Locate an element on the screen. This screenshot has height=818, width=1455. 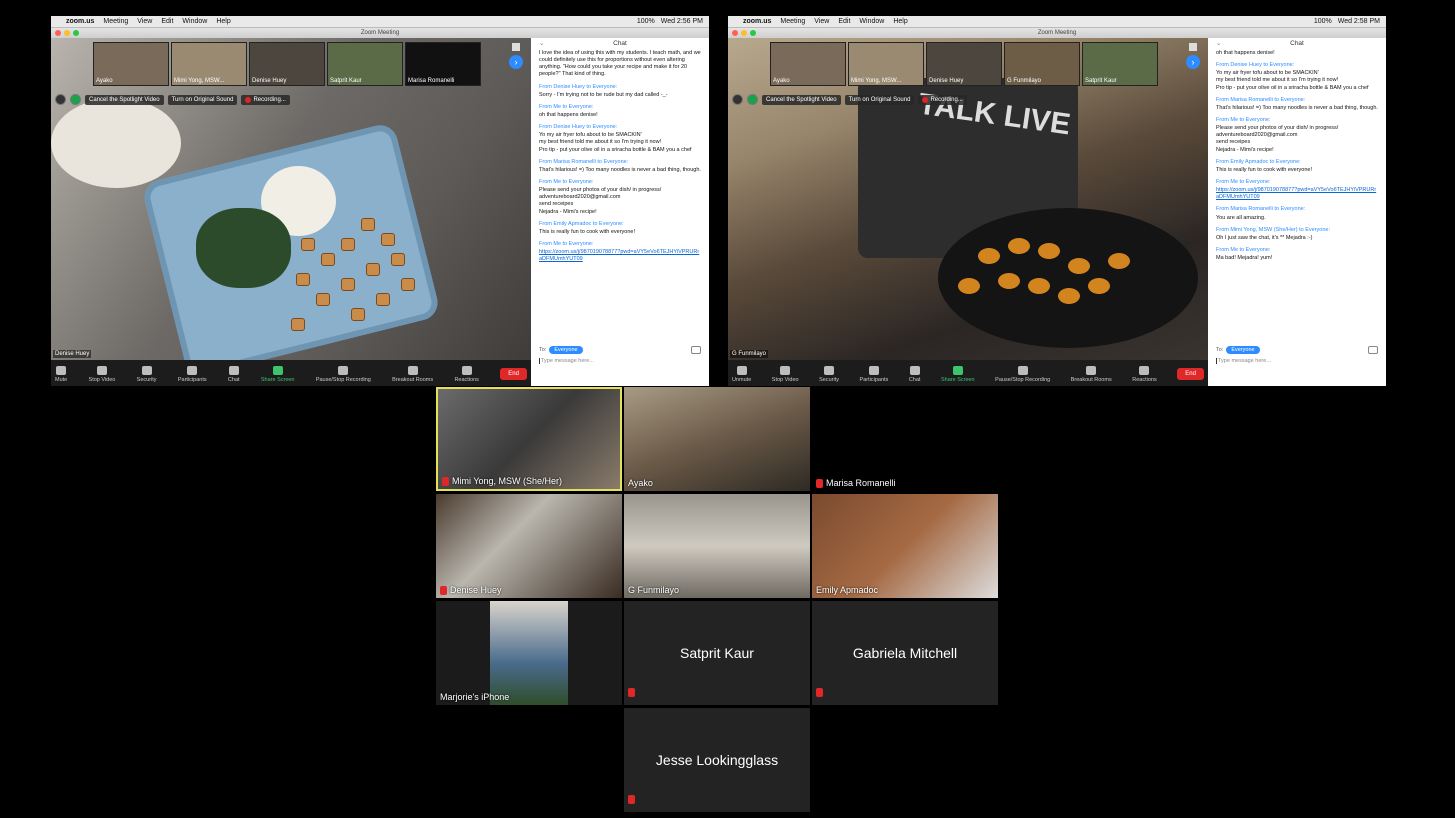
clock: Wed 2:56 PM is located at coordinates (681, 21).